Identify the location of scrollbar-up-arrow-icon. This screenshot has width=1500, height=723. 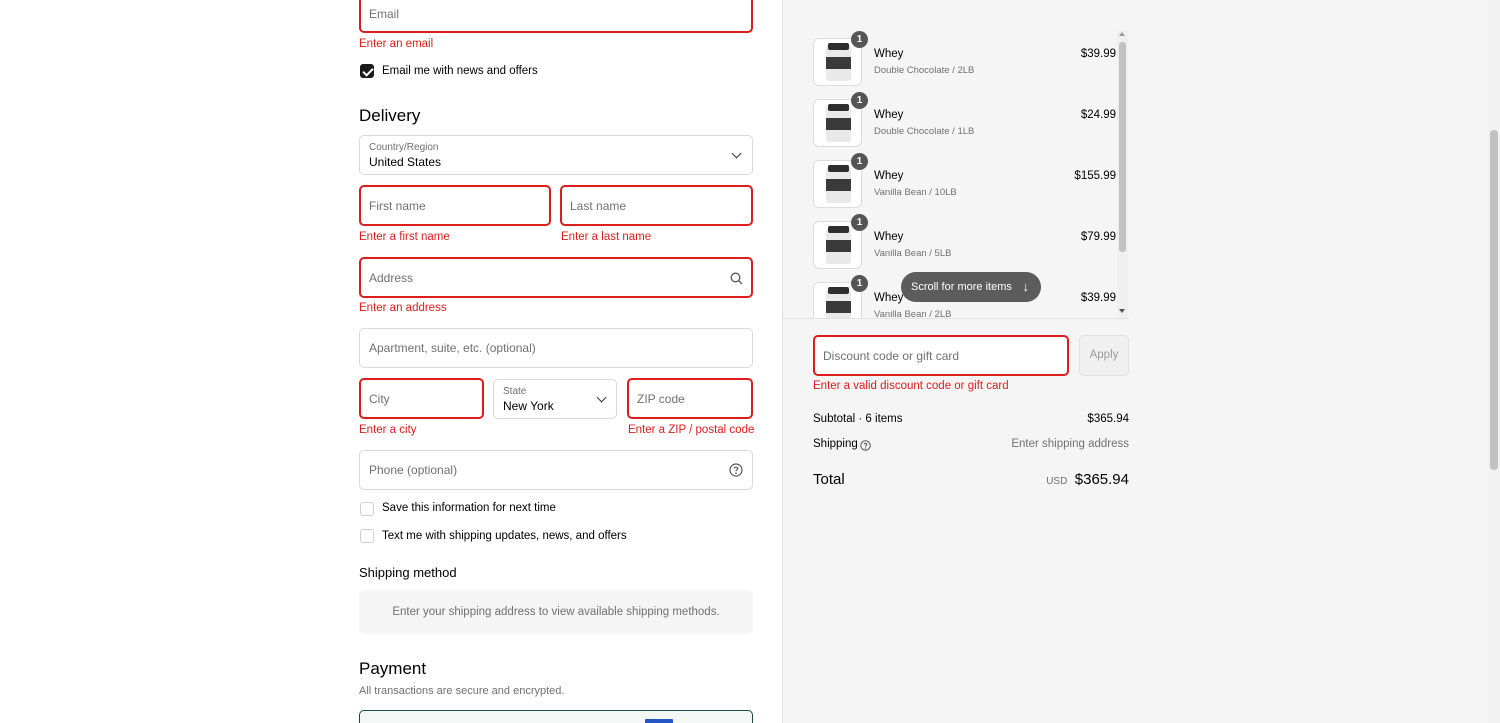
(1122, 34).